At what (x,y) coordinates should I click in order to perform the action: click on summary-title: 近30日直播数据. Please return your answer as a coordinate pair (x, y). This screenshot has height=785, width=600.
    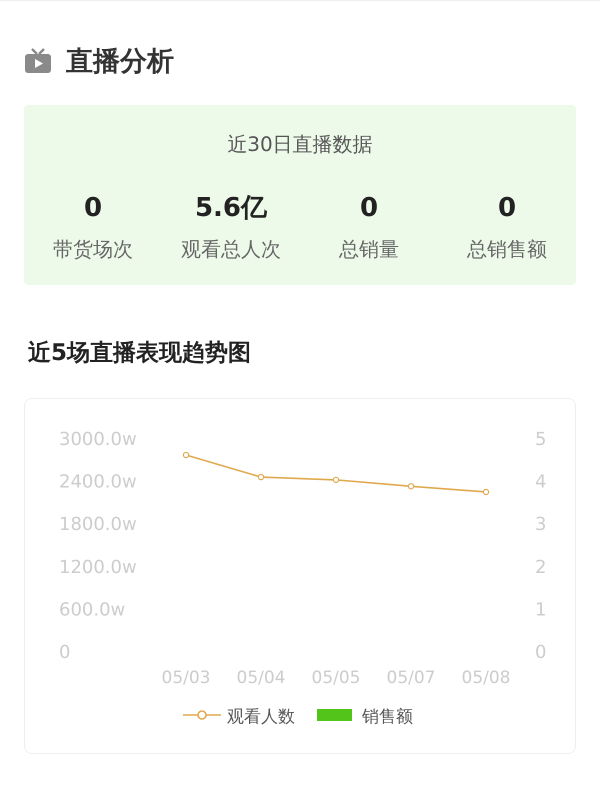
    Looking at the image, I should click on (300, 144).